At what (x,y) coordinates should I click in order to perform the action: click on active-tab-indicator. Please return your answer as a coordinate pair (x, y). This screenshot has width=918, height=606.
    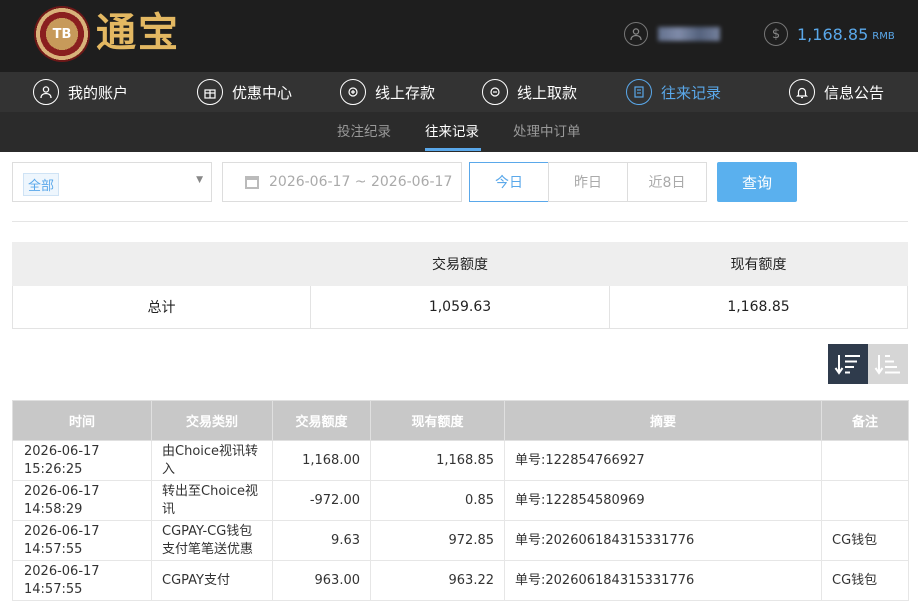
    Looking at the image, I should click on (453, 149).